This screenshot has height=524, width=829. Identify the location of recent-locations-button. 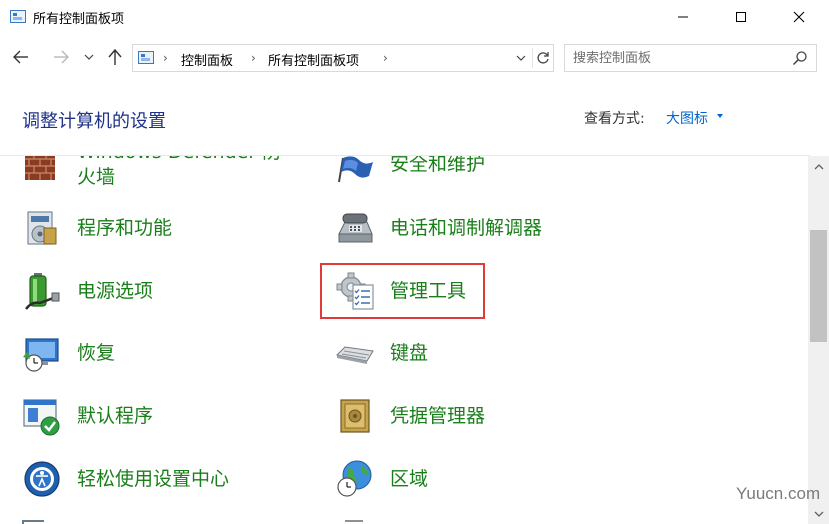
(89, 57).